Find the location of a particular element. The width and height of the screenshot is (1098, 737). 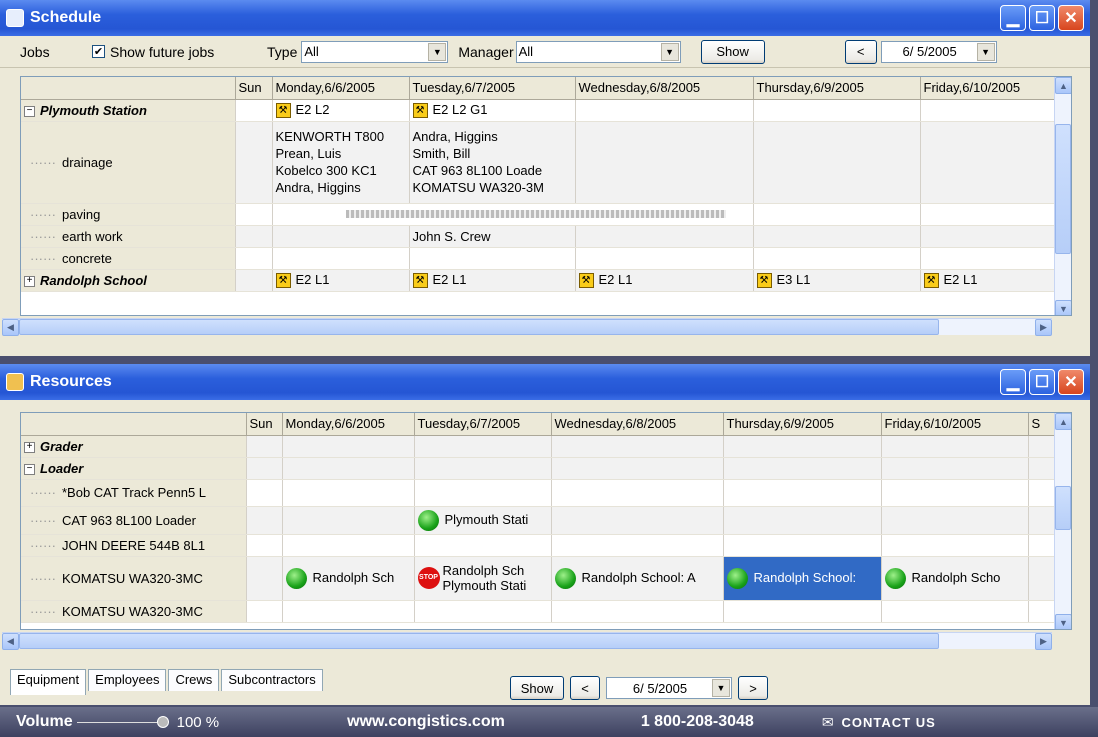

tab-subcontractors: Subcontractors is located at coordinates (272, 680).